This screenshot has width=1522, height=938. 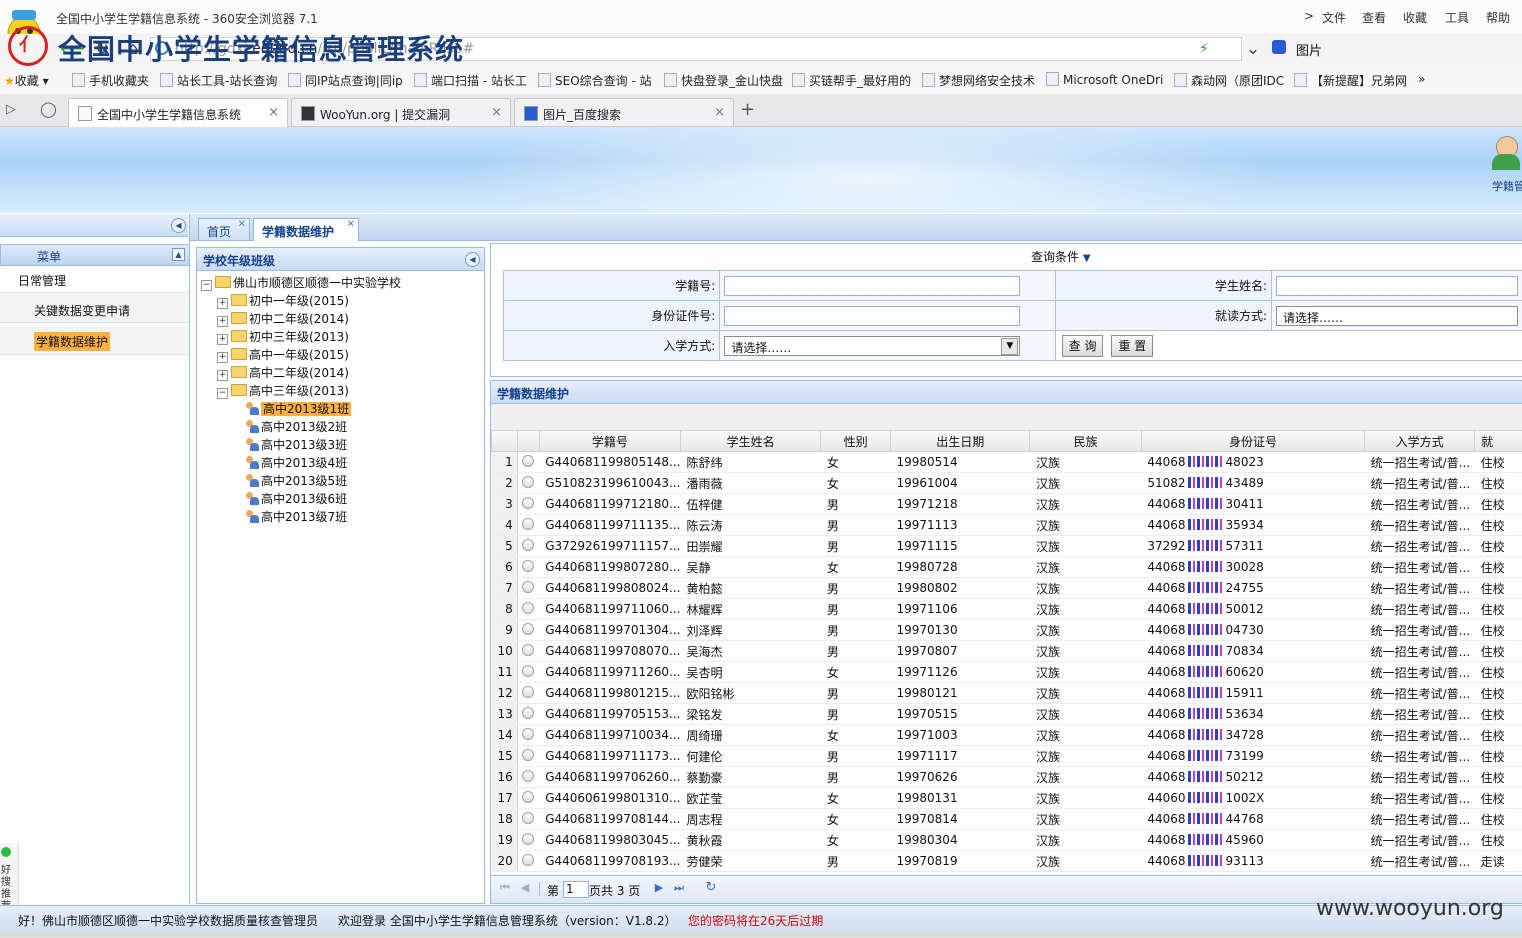 What do you see at coordinates (723, 80) in the screenshot?
I see `bookmark-item: 快盘登录_金山快盘` at bounding box center [723, 80].